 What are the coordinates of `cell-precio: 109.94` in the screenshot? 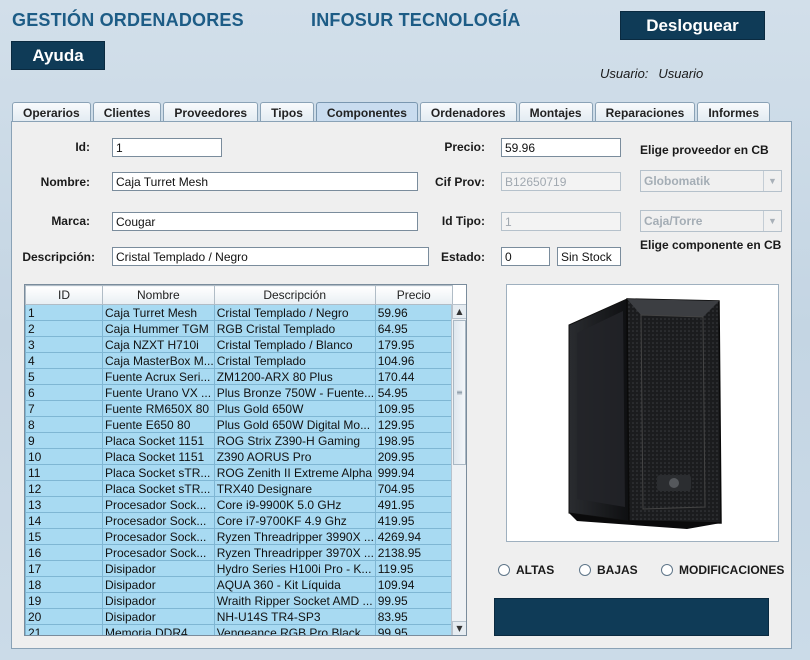 It's located at (413, 584).